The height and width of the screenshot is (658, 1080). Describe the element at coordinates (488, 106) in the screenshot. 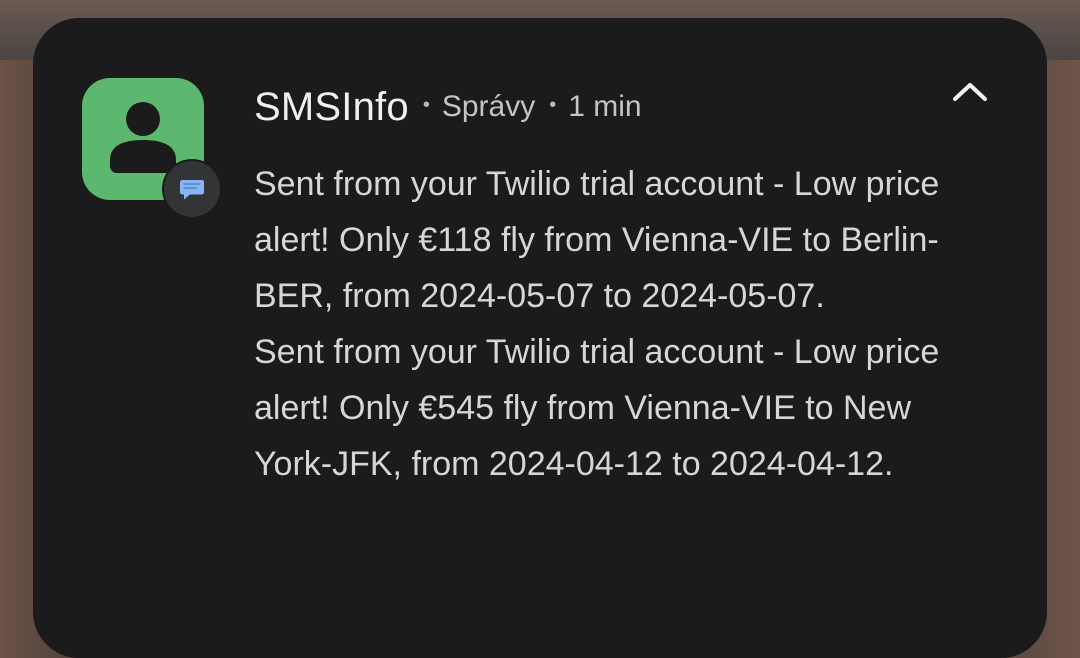

I see `notification-category: Správy` at that location.